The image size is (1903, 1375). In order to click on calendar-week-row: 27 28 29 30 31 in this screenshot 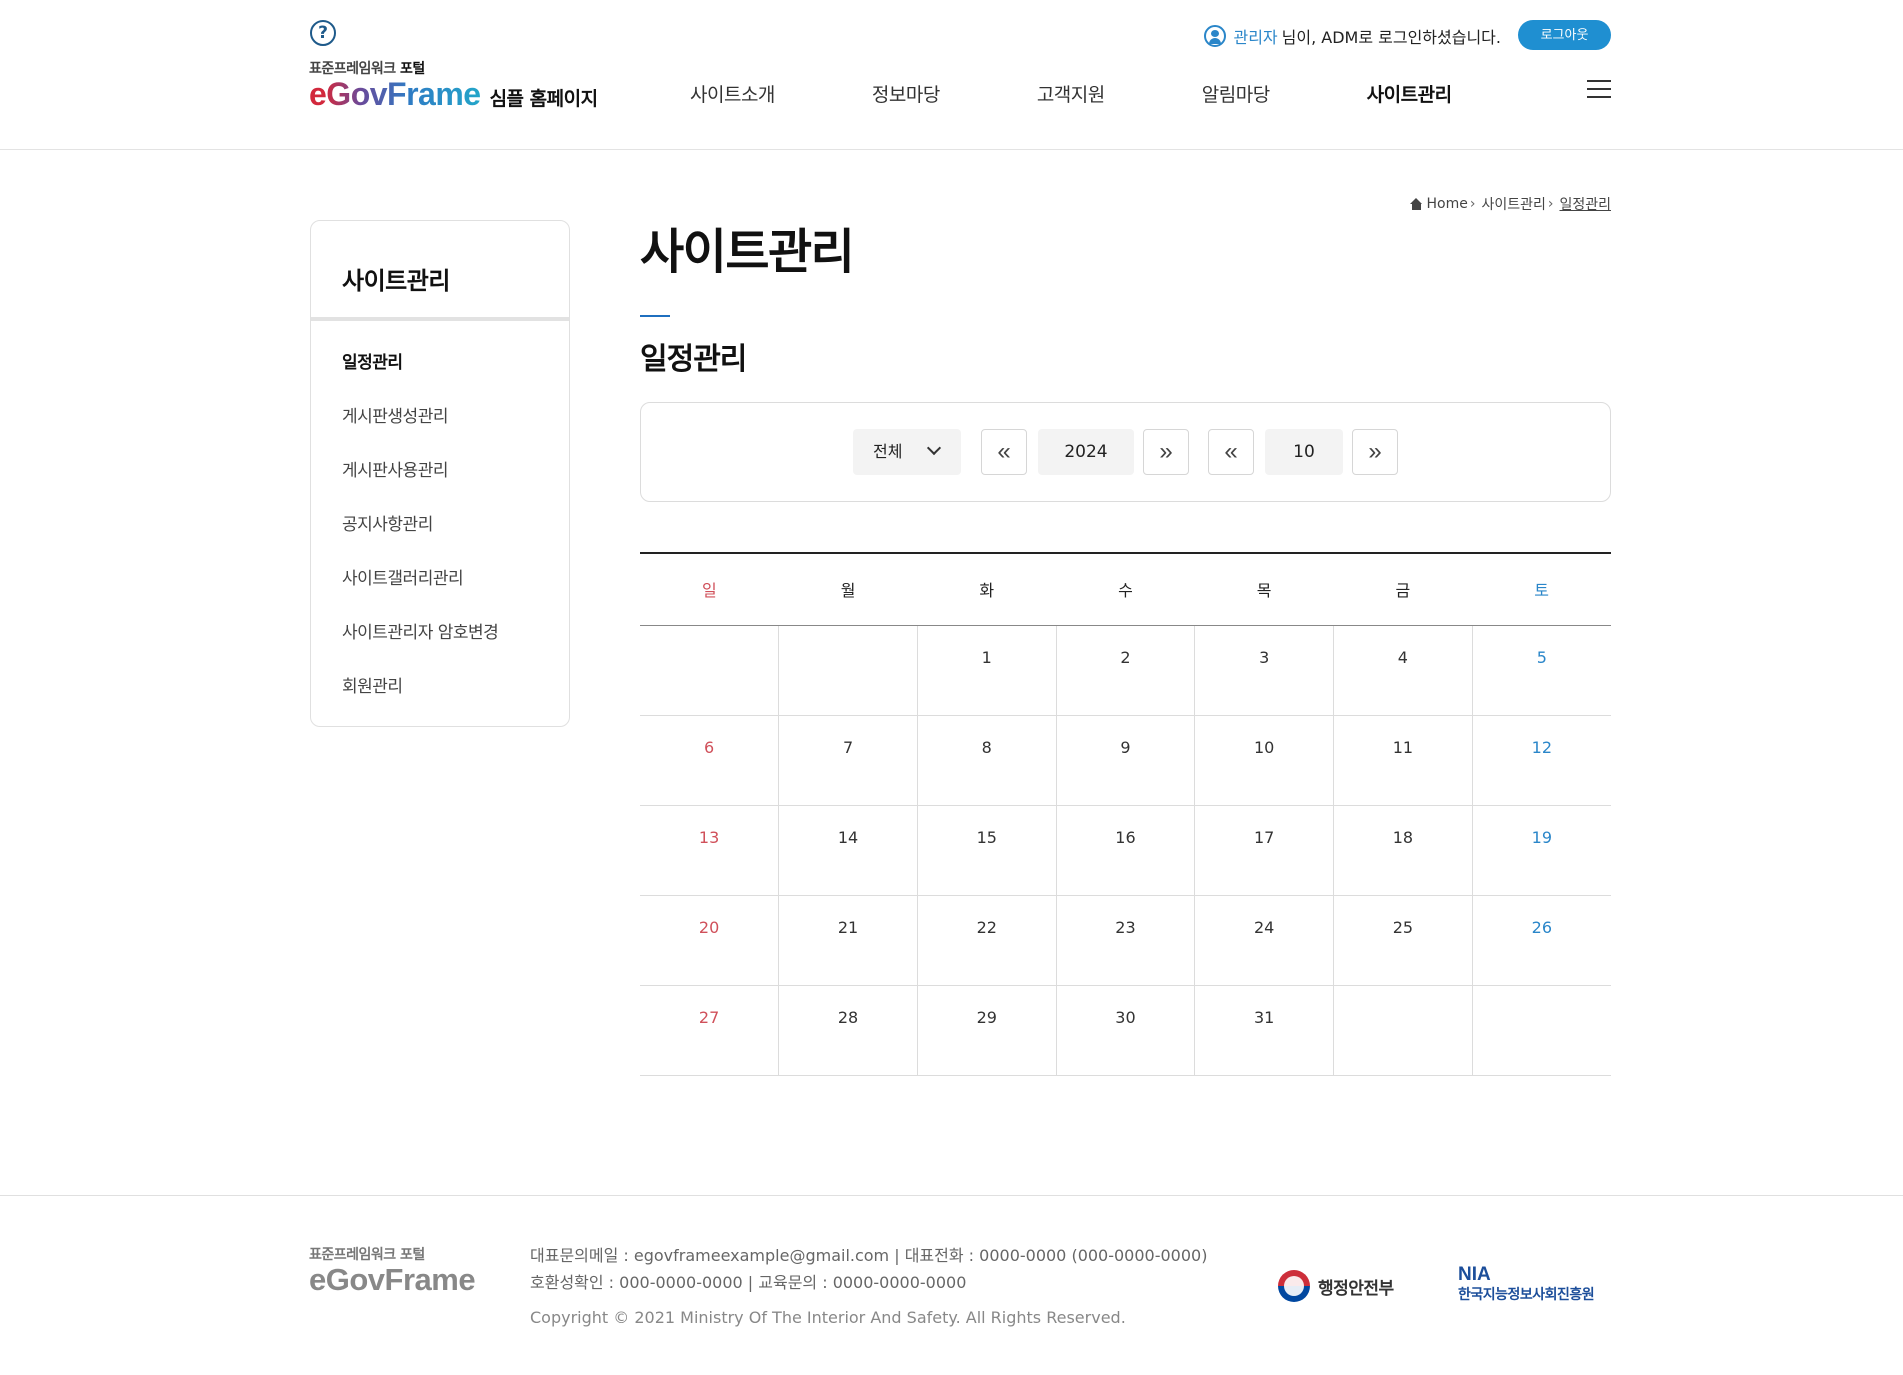, I will do `click(1125, 1030)`.